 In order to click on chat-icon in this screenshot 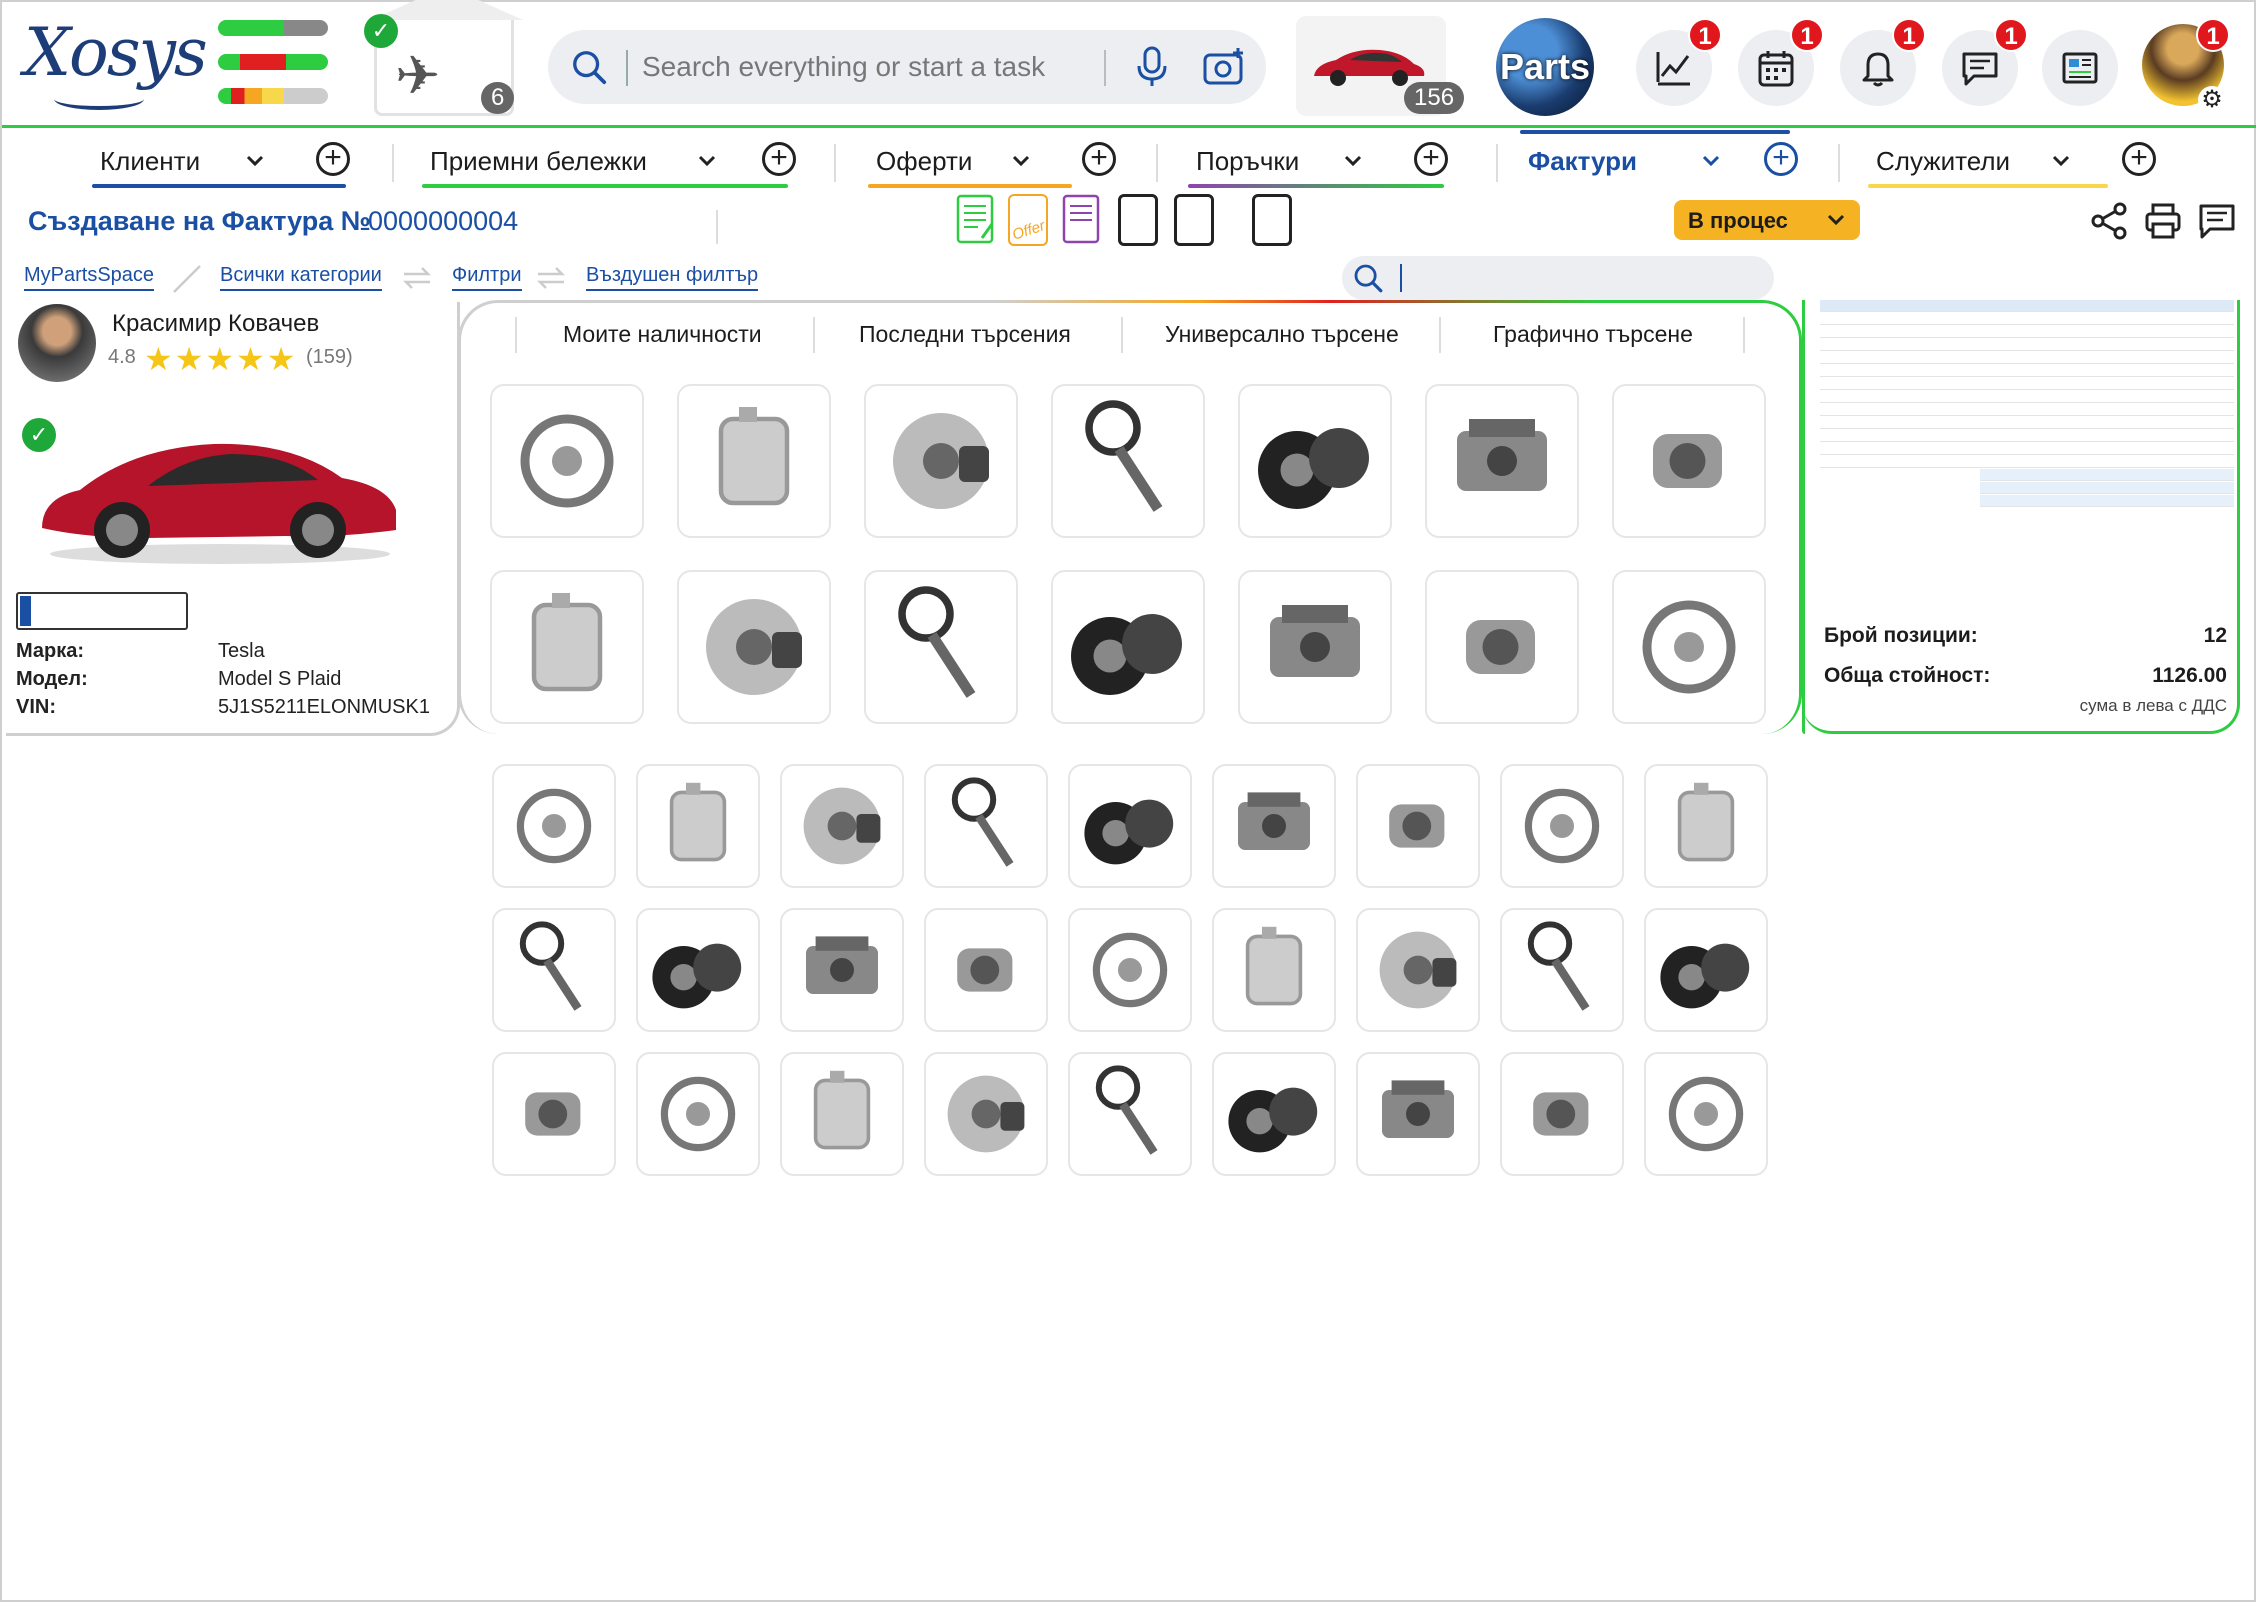, I will do `click(1980, 69)`.